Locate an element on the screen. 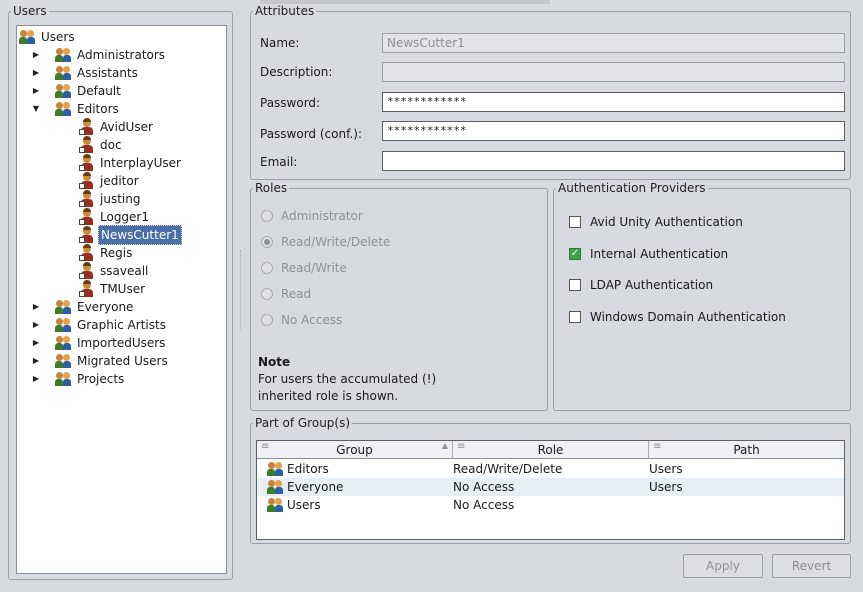 This screenshot has width=863, height=592. column-header-role: ≡ Role is located at coordinates (551, 450).